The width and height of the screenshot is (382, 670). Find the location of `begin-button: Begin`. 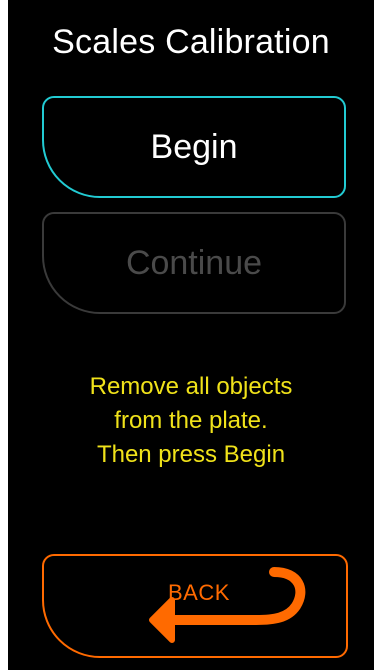

begin-button: Begin is located at coordinates (194, 147).